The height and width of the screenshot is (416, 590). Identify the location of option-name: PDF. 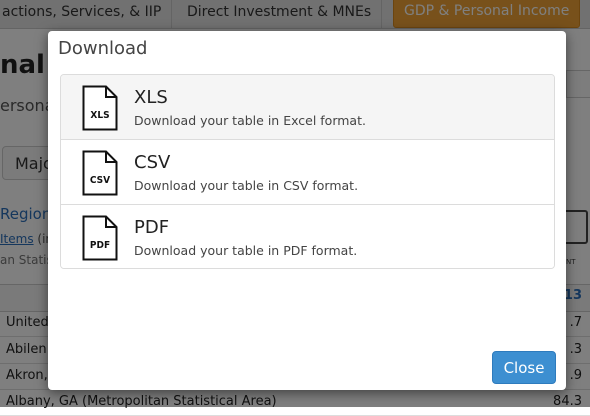
(152, 227).